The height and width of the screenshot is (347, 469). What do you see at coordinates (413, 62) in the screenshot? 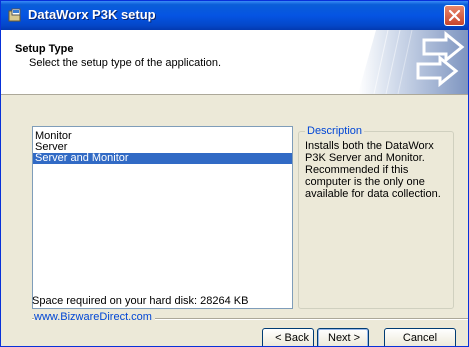
I see `installer-arrows-icon` at bounding box center [413, 62].